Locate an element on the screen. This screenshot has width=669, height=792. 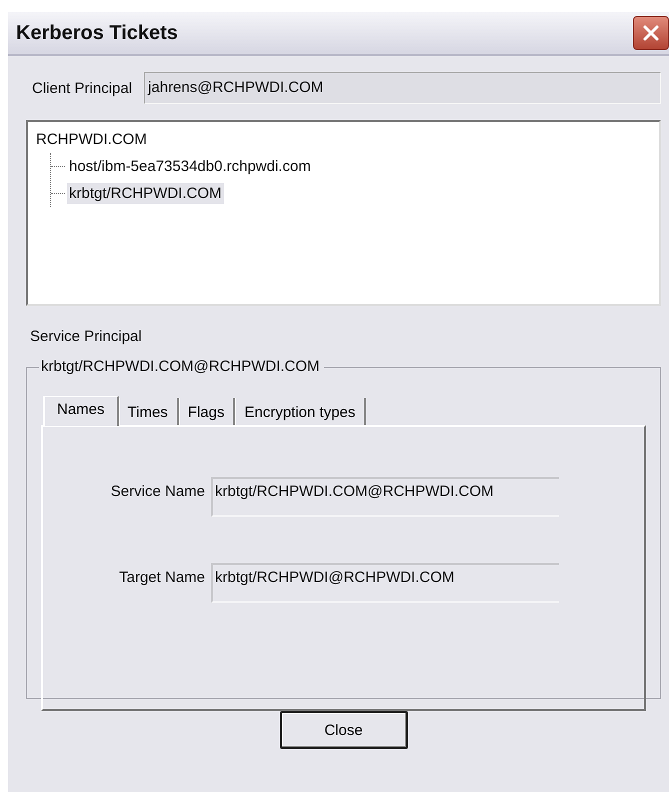
client-principal-field: jahrens@RCHPWDI.COM is located at coordinates (402, 88).